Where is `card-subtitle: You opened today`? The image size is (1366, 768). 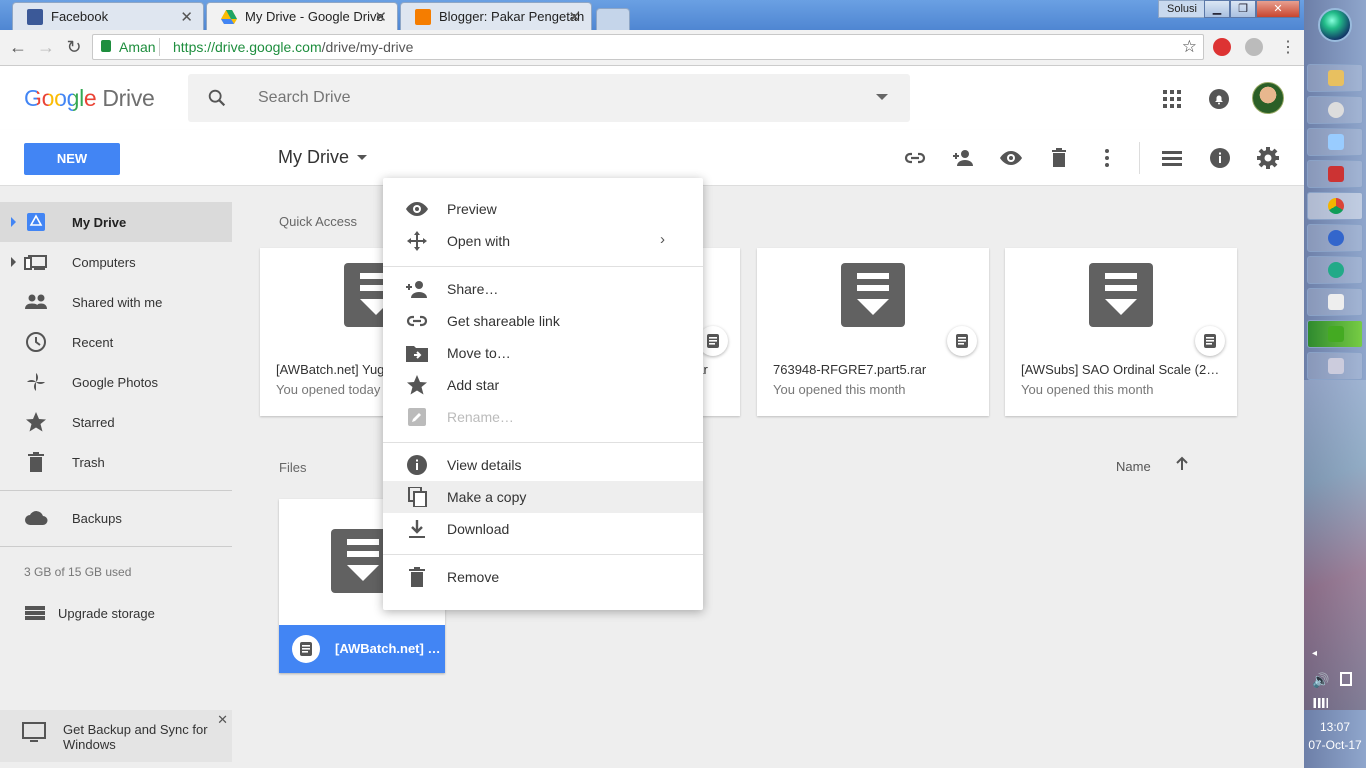
card-subtitle: You opened today is located at coordinates (328, 389).